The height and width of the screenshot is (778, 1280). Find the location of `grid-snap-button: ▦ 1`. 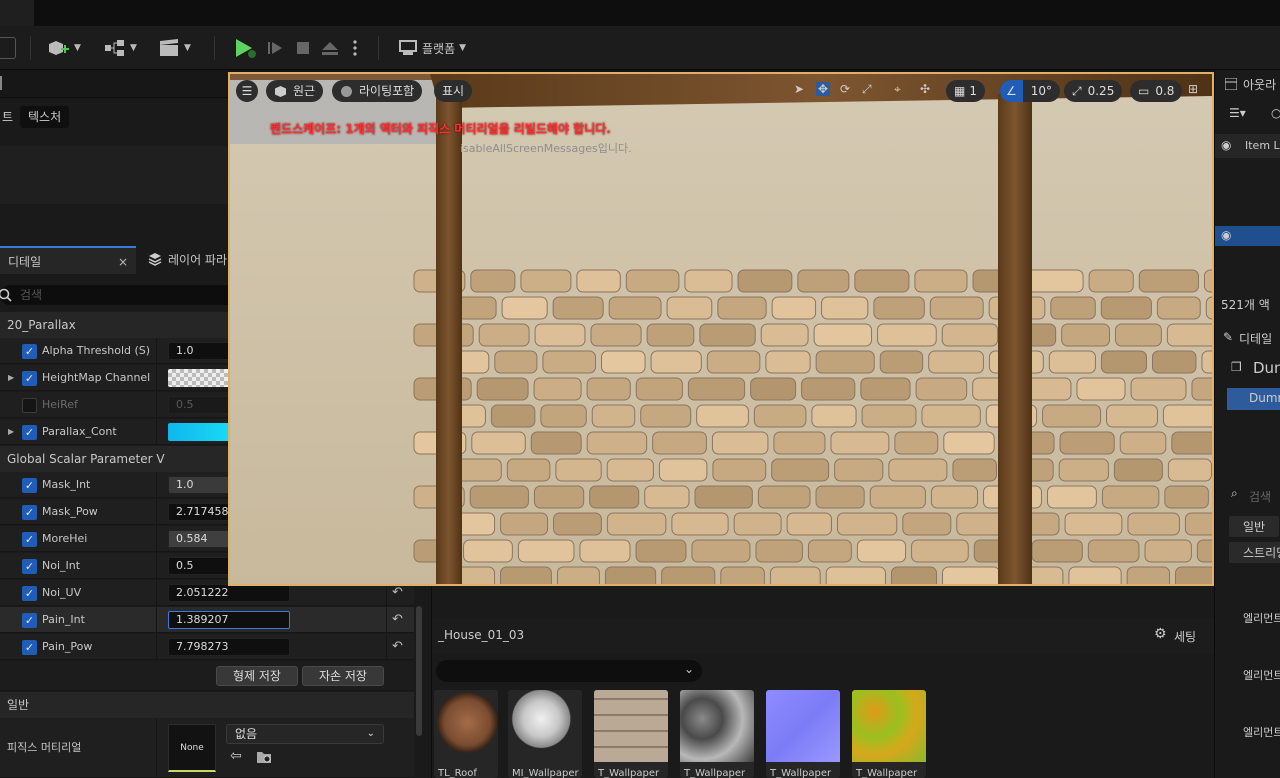

grid-snap-button: ▦ 1 is located at coordinates (965, 91).